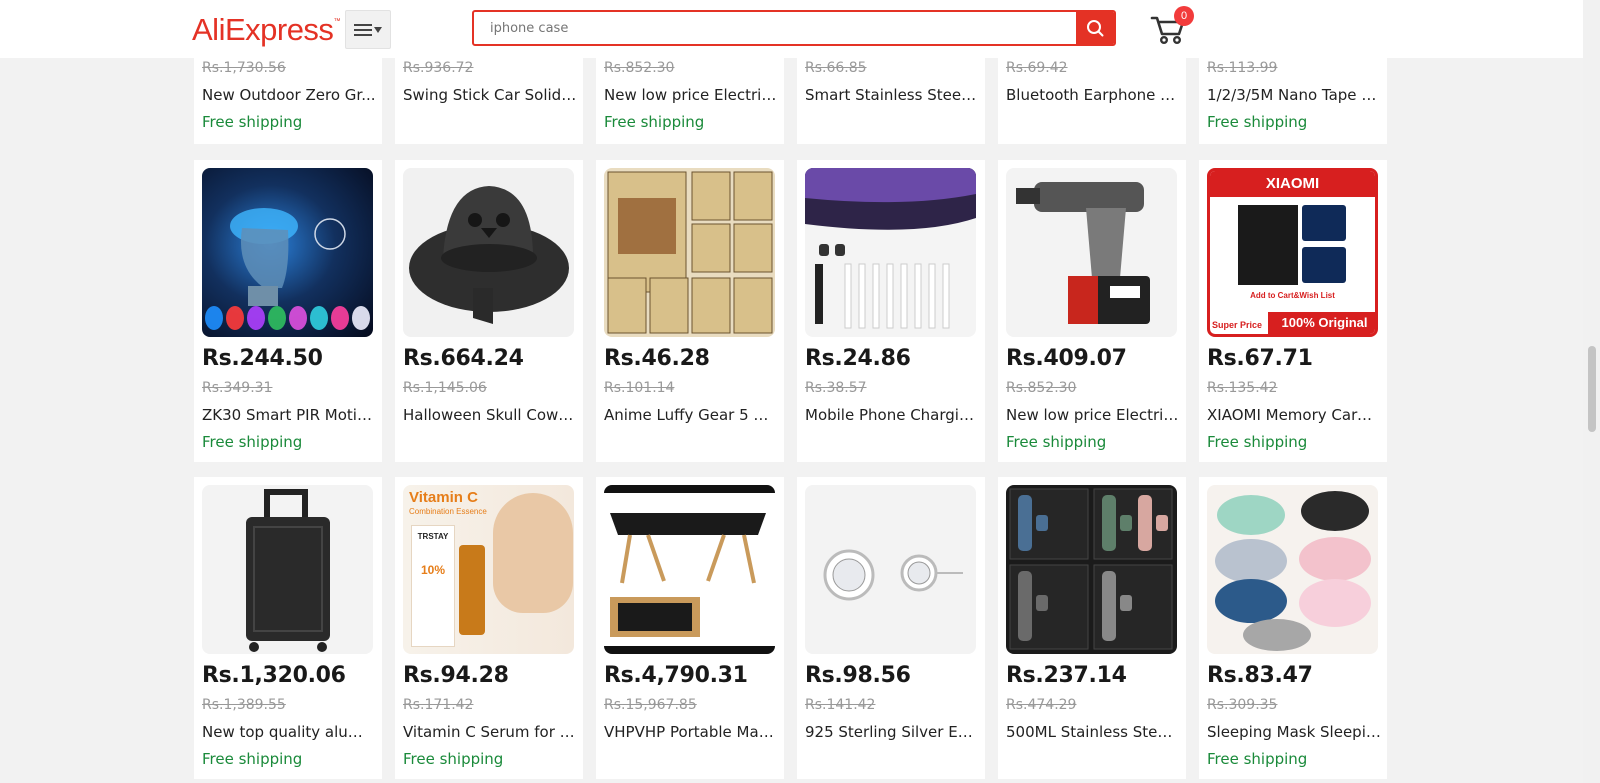 This screenshot has height=783, width=1600. I want to click on aliexpress-logo: AliExpress™, so click(266, 30).